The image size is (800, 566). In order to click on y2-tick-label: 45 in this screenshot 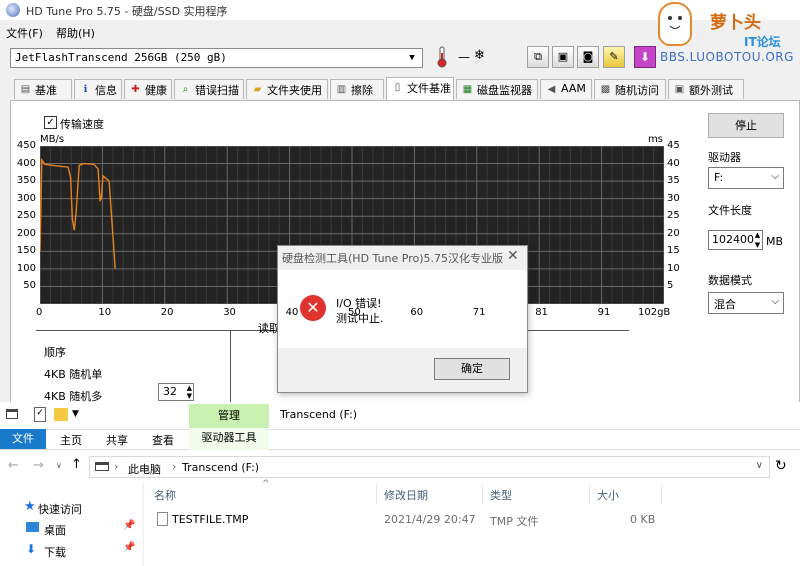, I will do `click(673, 145)`.